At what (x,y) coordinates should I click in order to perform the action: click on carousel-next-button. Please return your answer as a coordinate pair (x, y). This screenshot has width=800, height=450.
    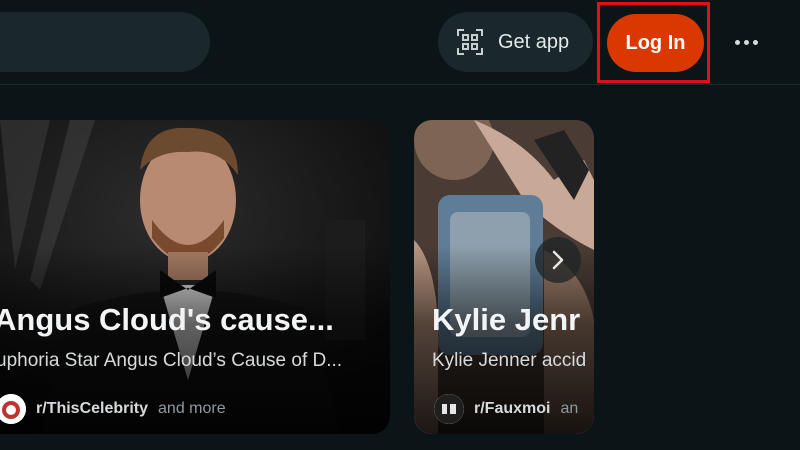
    Looking at the image, I should click on (558, 260).